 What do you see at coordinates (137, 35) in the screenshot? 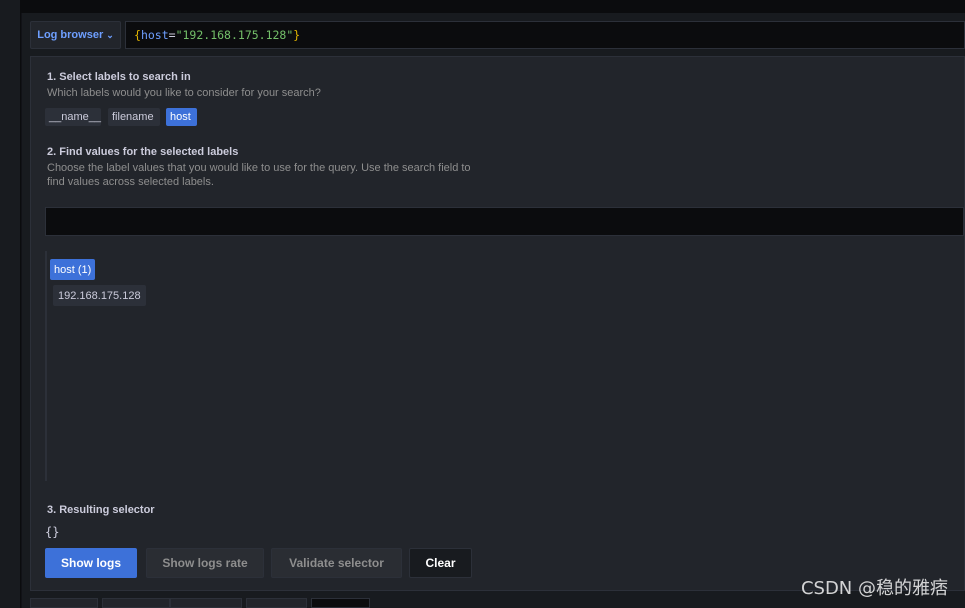
I see `query-open-brace: {` at bounding box center [137, 35].